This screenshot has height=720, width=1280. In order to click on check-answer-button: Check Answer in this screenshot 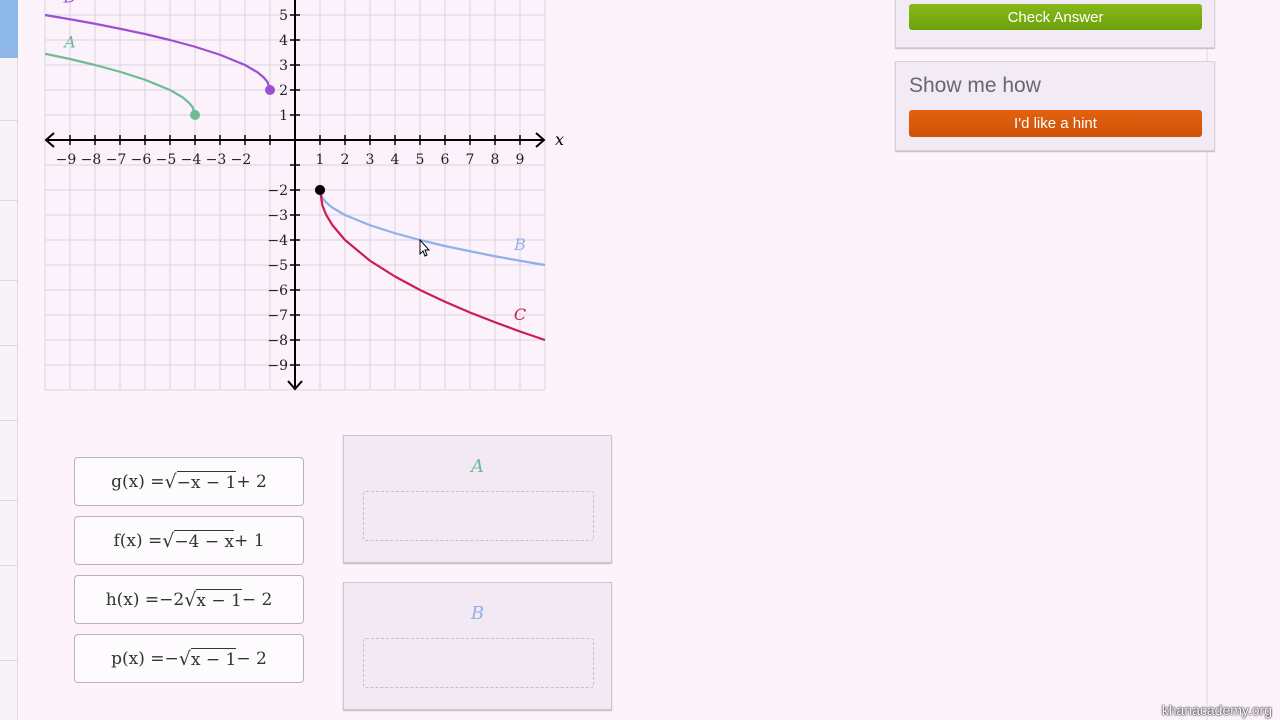, I will do `click(1055, 17)`.